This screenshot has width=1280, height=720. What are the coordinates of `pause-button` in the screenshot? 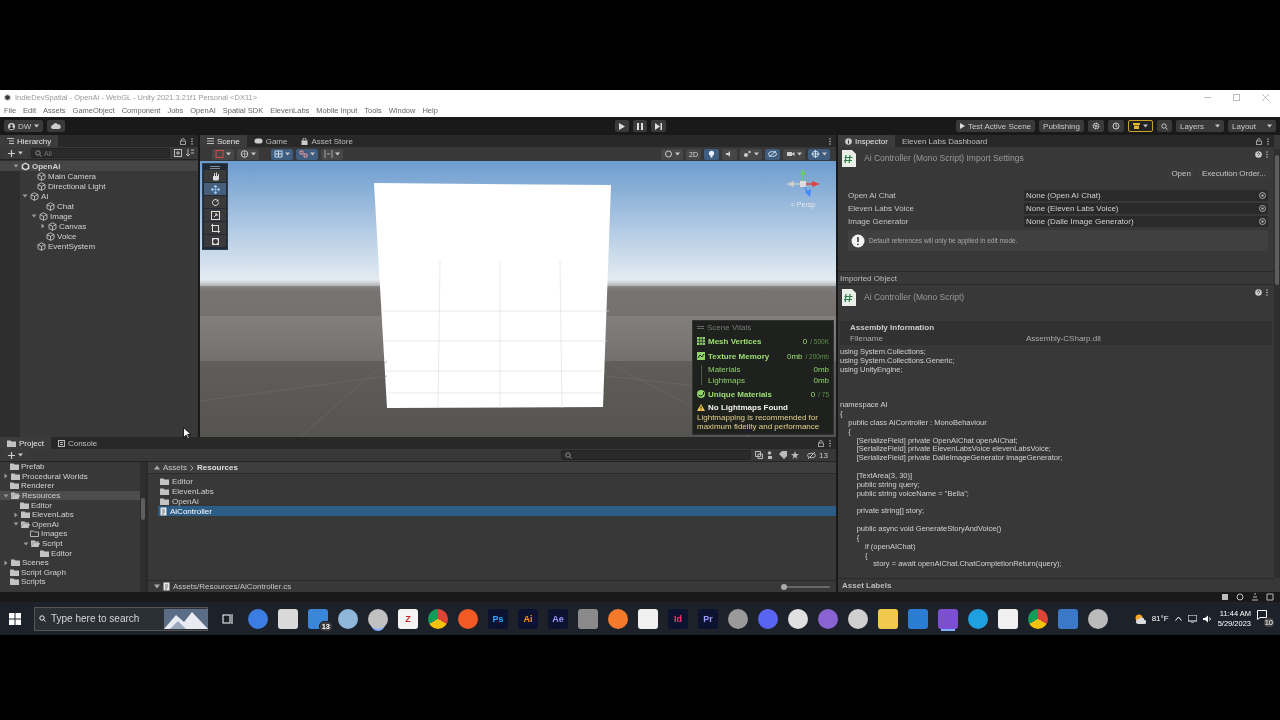 It's located at (639, 126).